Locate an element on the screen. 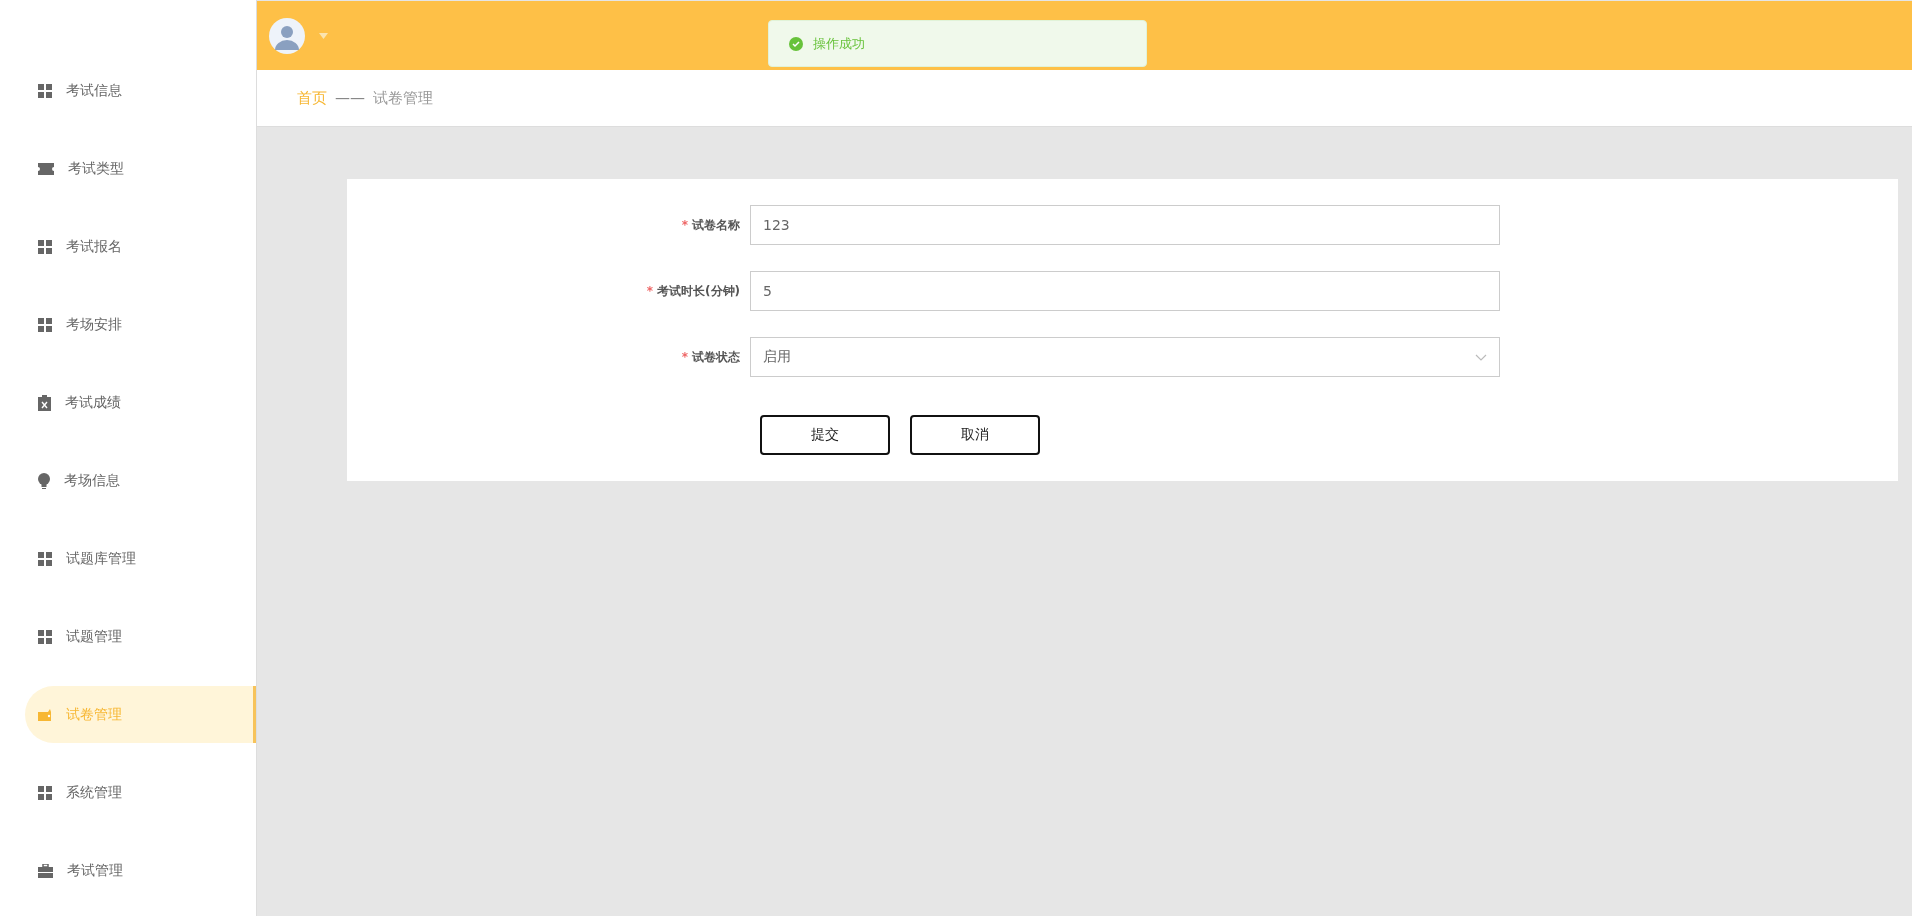  caret-icon is located at coordinates (323, 35).